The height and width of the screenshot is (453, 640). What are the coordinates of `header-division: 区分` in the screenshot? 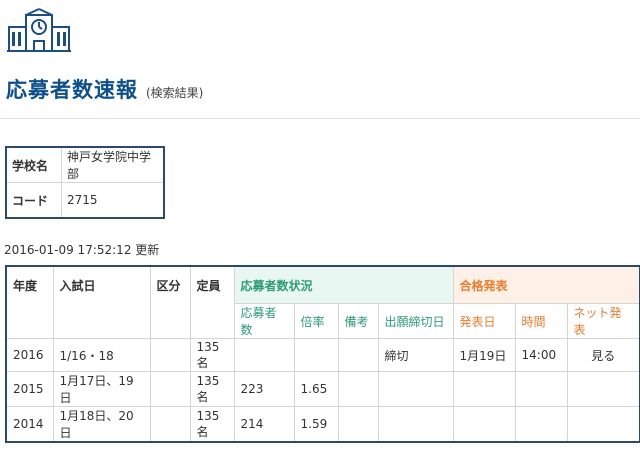 It's located at (170, 302).